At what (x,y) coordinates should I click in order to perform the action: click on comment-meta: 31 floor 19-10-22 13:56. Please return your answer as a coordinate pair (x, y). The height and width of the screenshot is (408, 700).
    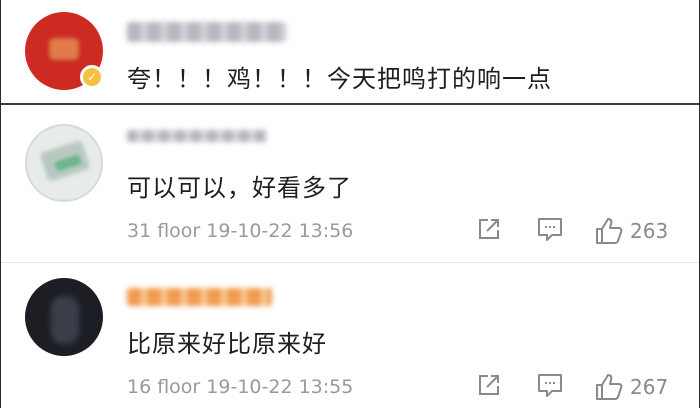
    Looking at the image, I should click on (240, 231).